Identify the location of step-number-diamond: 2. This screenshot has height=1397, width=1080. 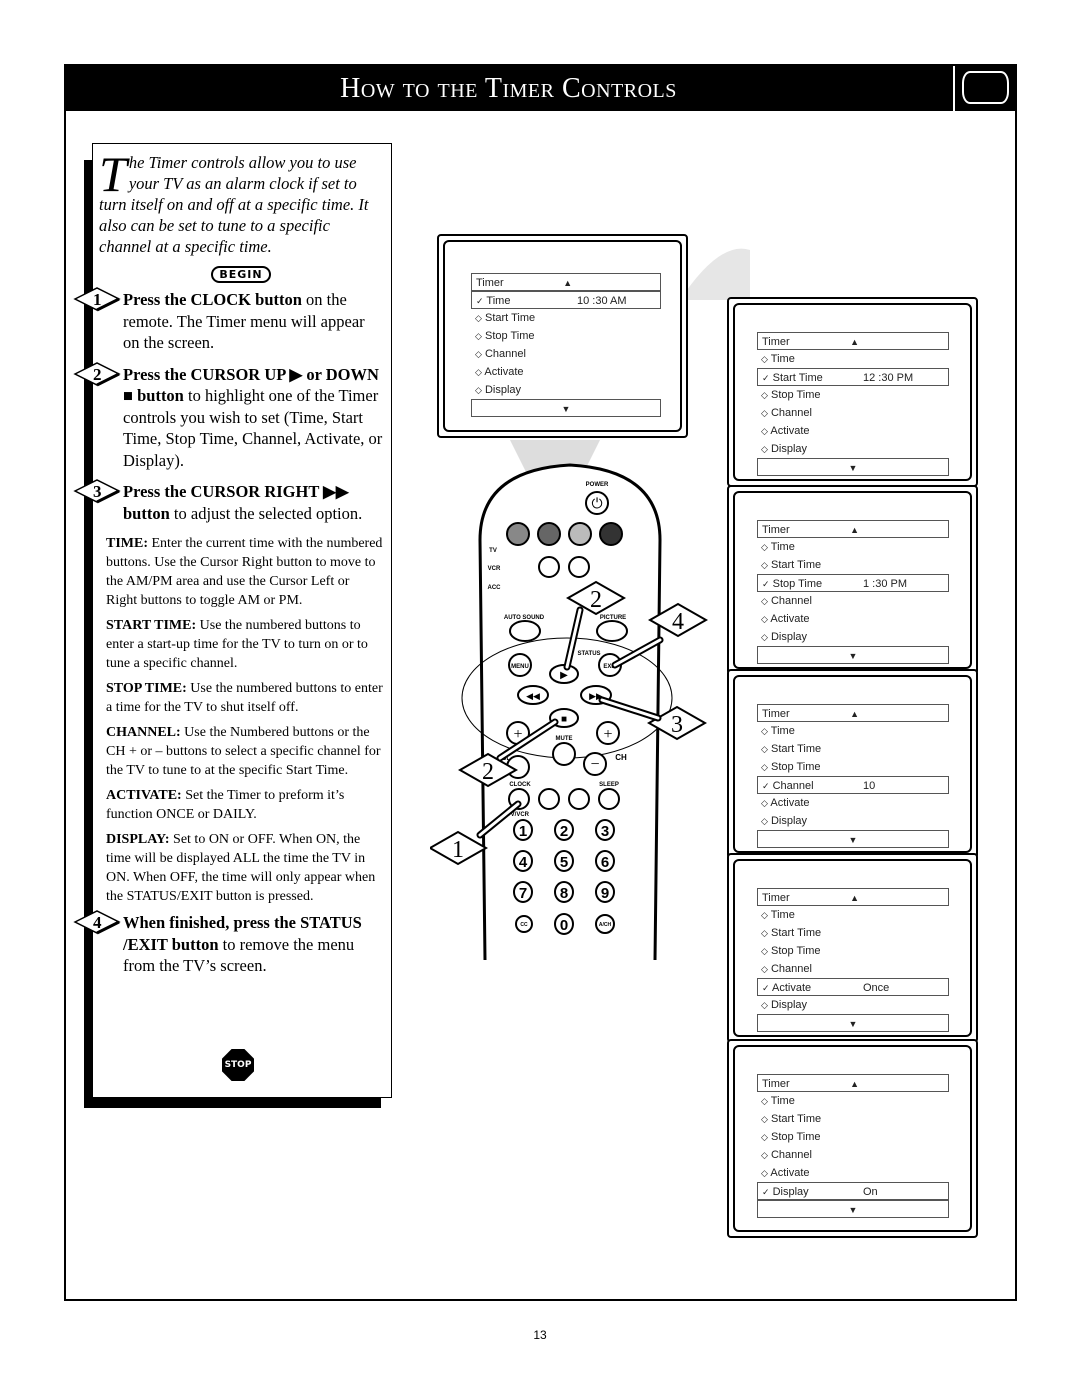
(97, 373).